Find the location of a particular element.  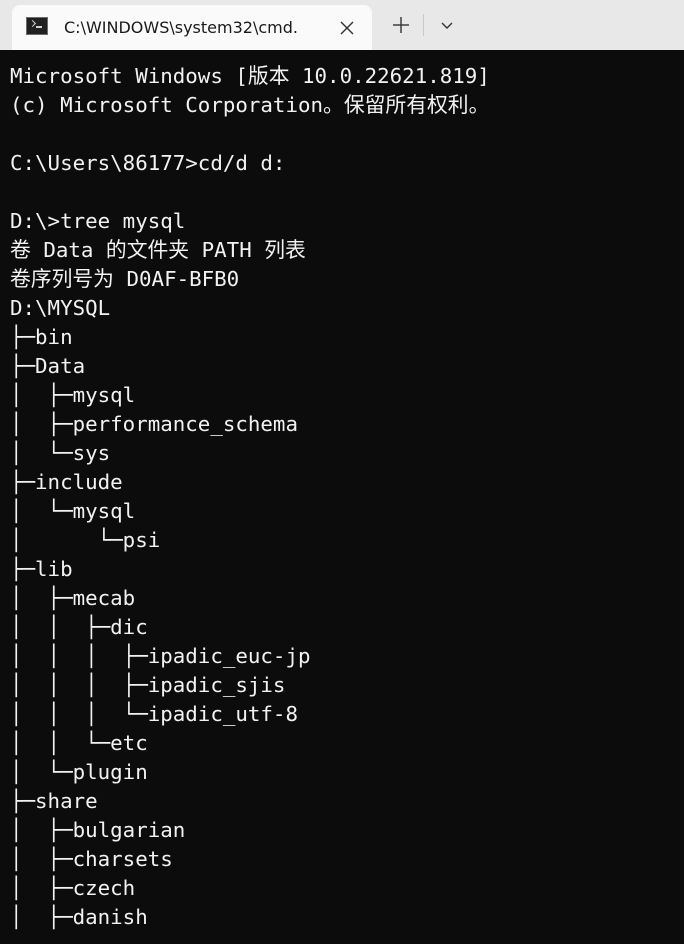

terminal-line: │ └─mysql is located at coordinates (73, 511).